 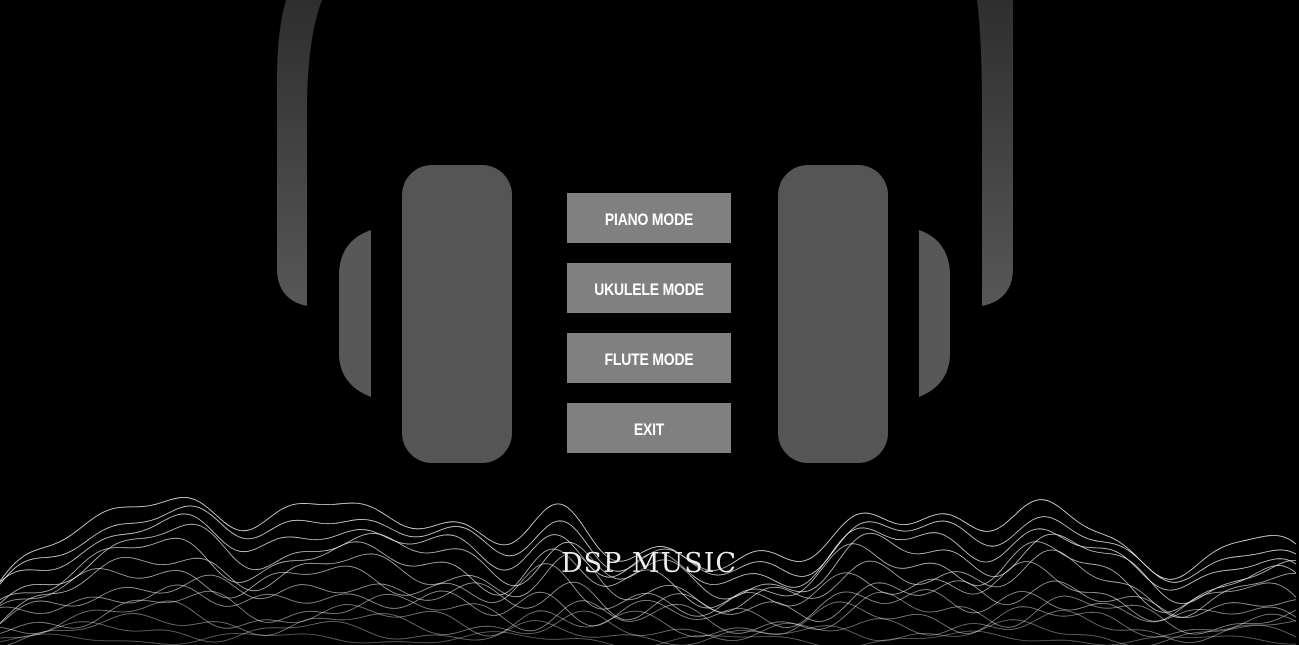 I want to click on piano-mode-label: PIANO MODE, so click(x=649, y=219).